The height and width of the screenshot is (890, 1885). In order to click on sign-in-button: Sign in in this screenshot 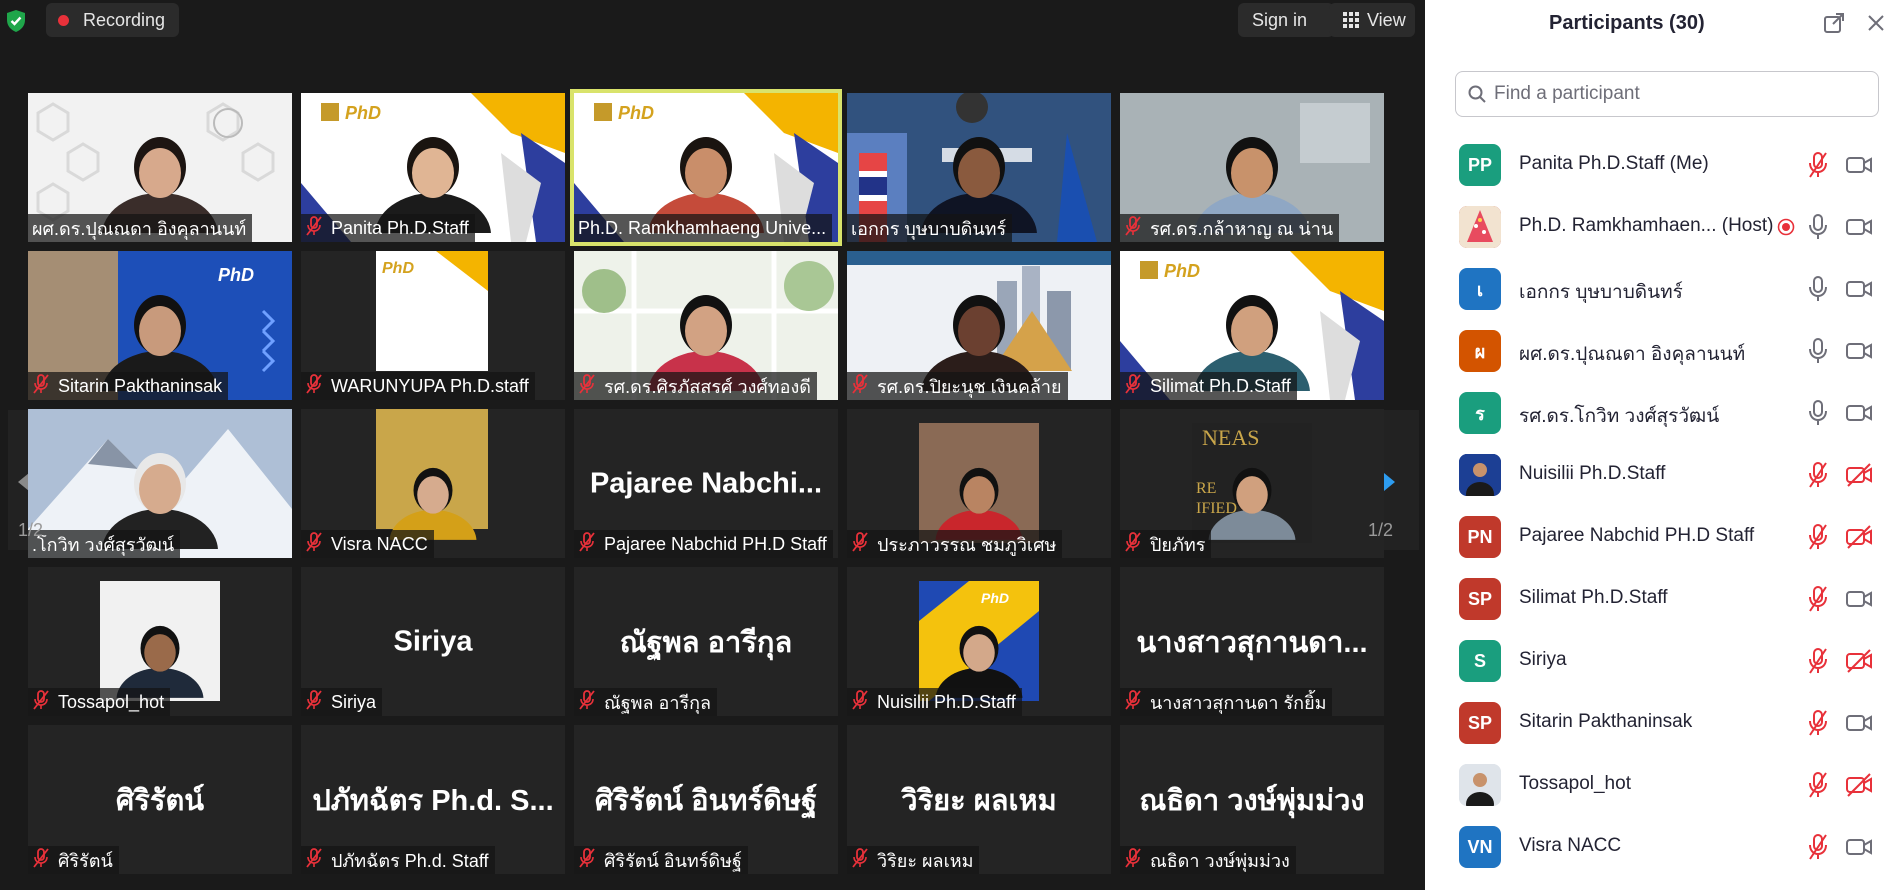, I will do `click(1286, 20)`.